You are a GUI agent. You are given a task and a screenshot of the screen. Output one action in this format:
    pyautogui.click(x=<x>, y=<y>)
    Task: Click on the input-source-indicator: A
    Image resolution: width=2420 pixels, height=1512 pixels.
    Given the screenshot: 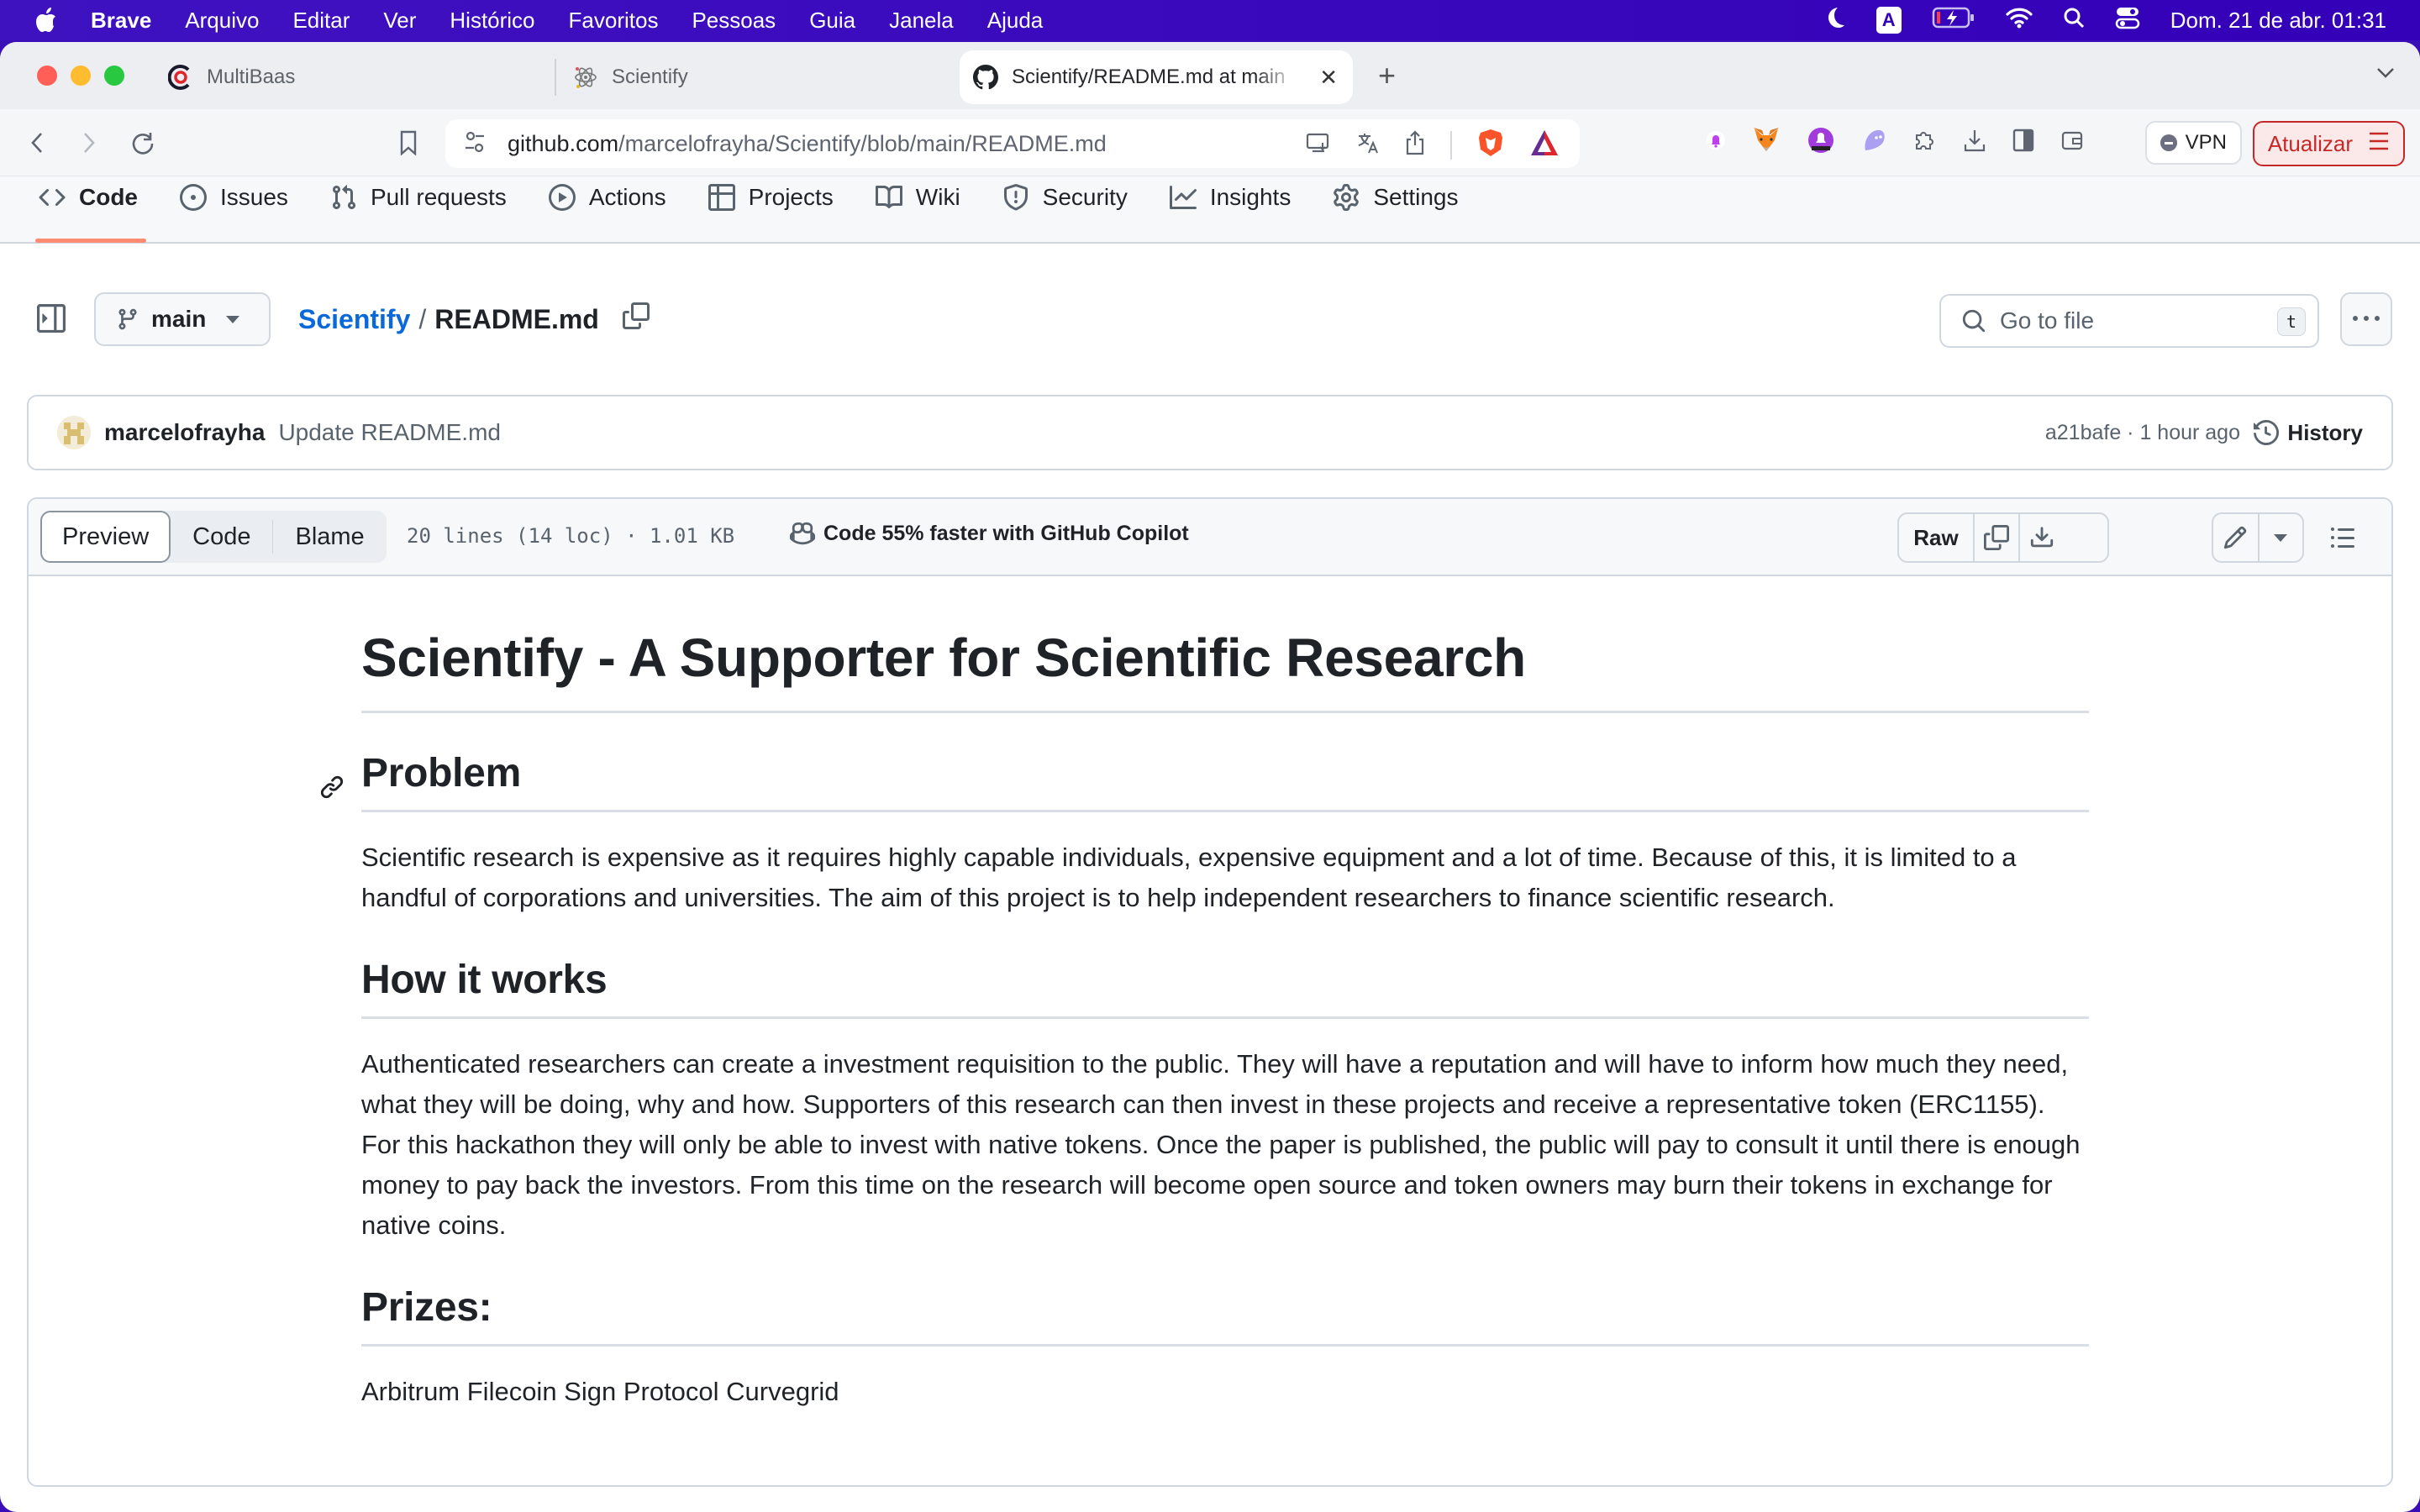 What is the action you would take?
    pyautogui.click(x=1889, y=20)
    